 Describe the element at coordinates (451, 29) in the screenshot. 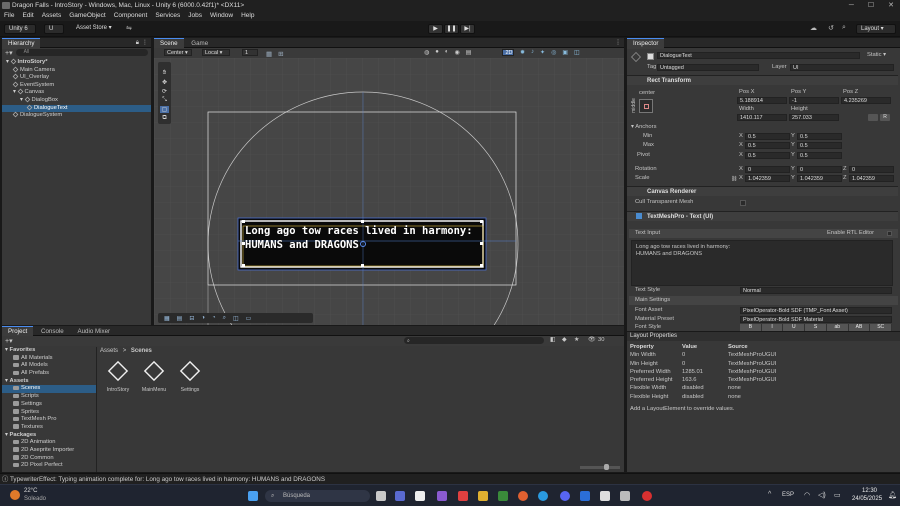

I see `pause-button: ❚❚` at that location.